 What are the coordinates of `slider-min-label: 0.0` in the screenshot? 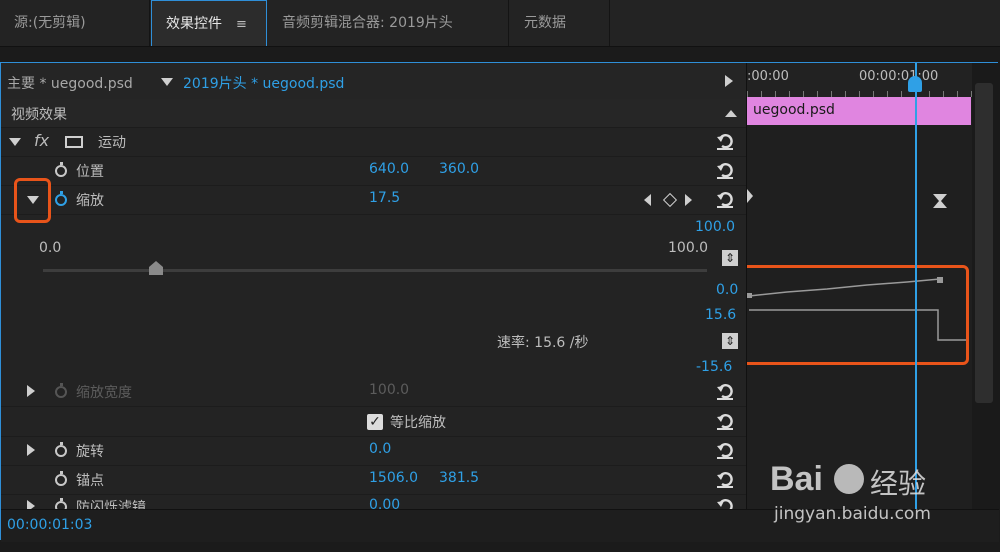 It's located at (50, 248).